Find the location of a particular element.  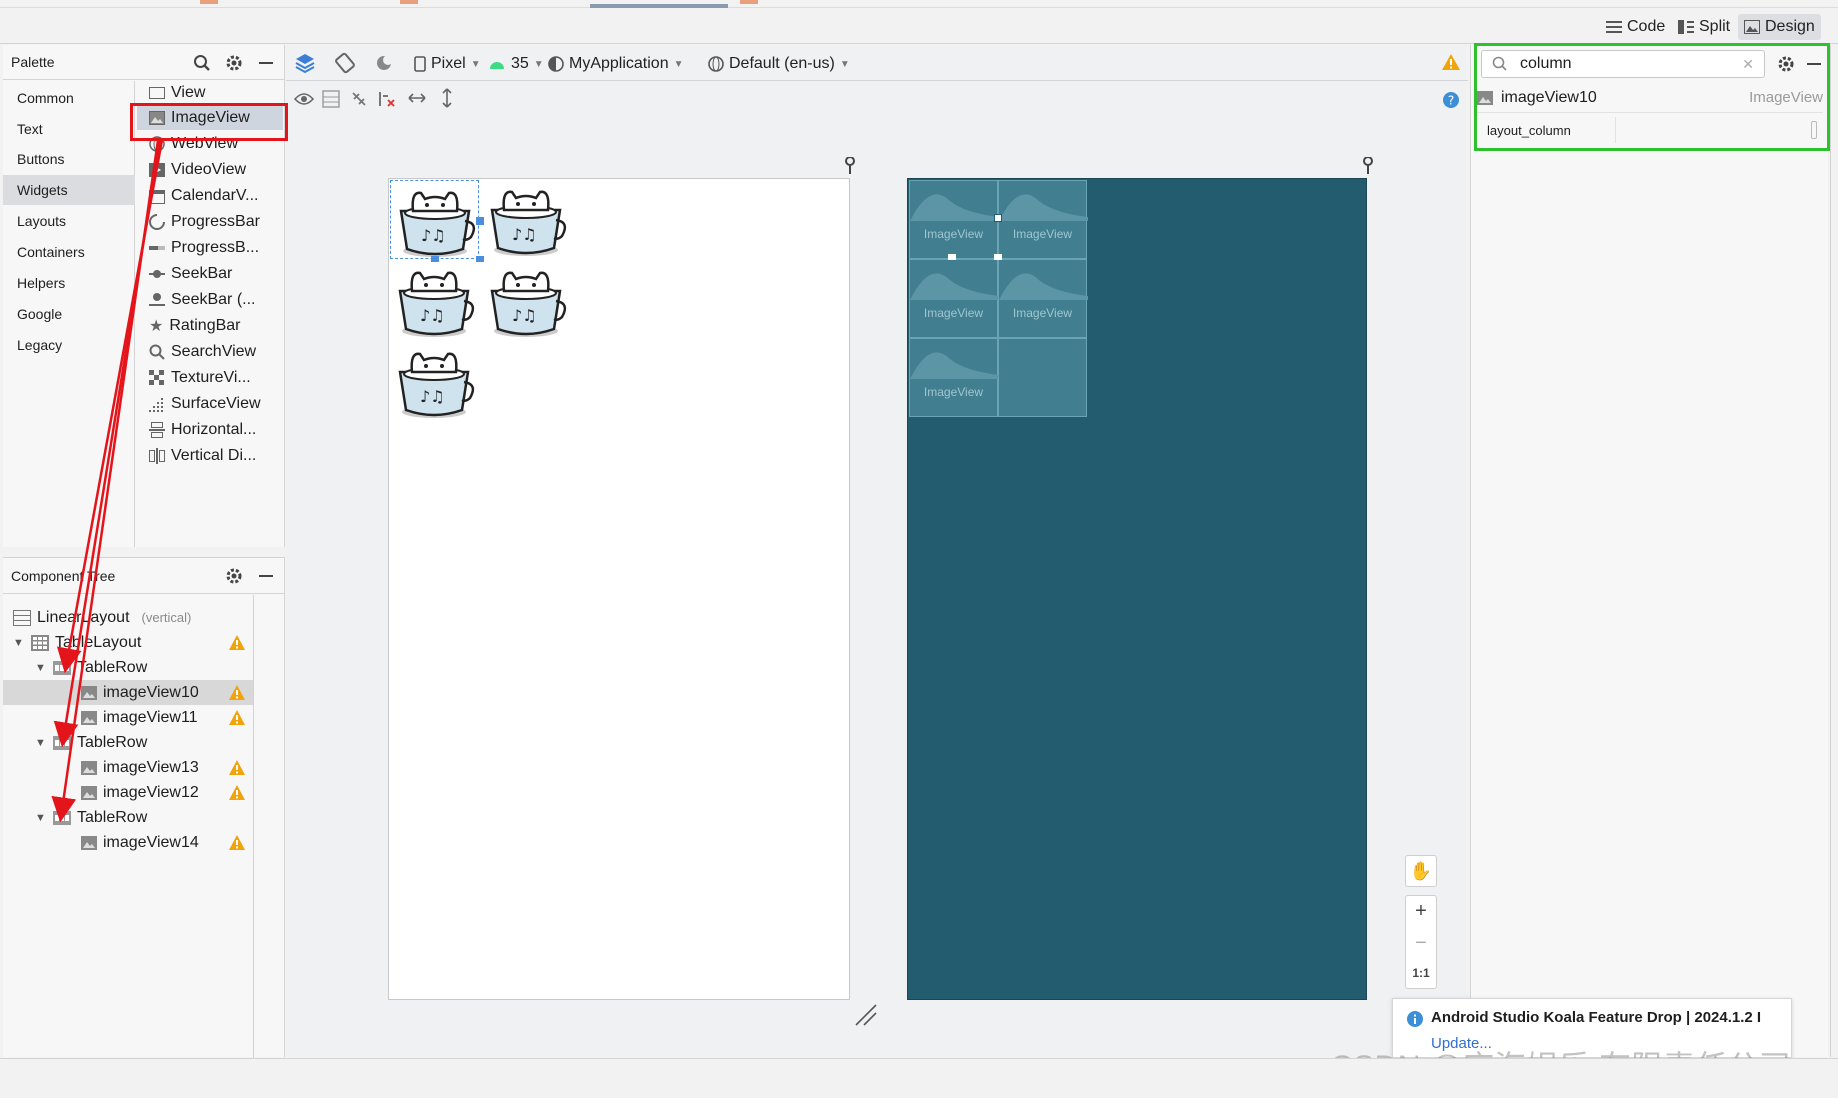

hand-icon: ✋ is located at coordinates (1421, 870).